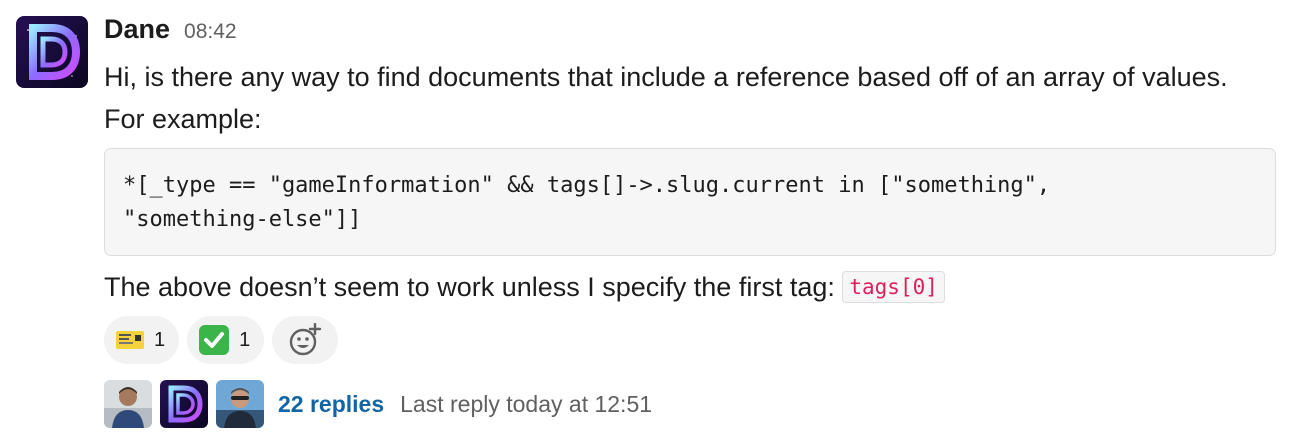 Image resolution: width=1296 pixels, height=444 pixels. What do you see at coordinates (526, 403) in the screenshot?
I see `last-reply-text: Last reply today at 12:51` at bounding box center [526, 403].